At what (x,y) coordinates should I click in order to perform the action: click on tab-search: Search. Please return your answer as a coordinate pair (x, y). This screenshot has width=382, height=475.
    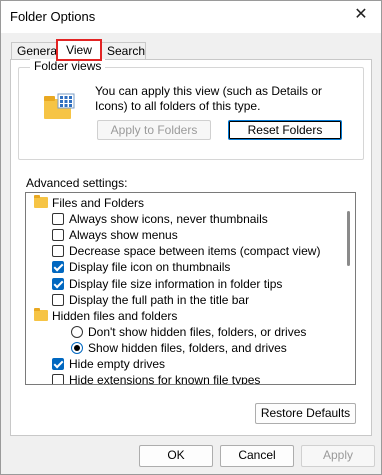
    Looking at the image, I should click on (123, 51).